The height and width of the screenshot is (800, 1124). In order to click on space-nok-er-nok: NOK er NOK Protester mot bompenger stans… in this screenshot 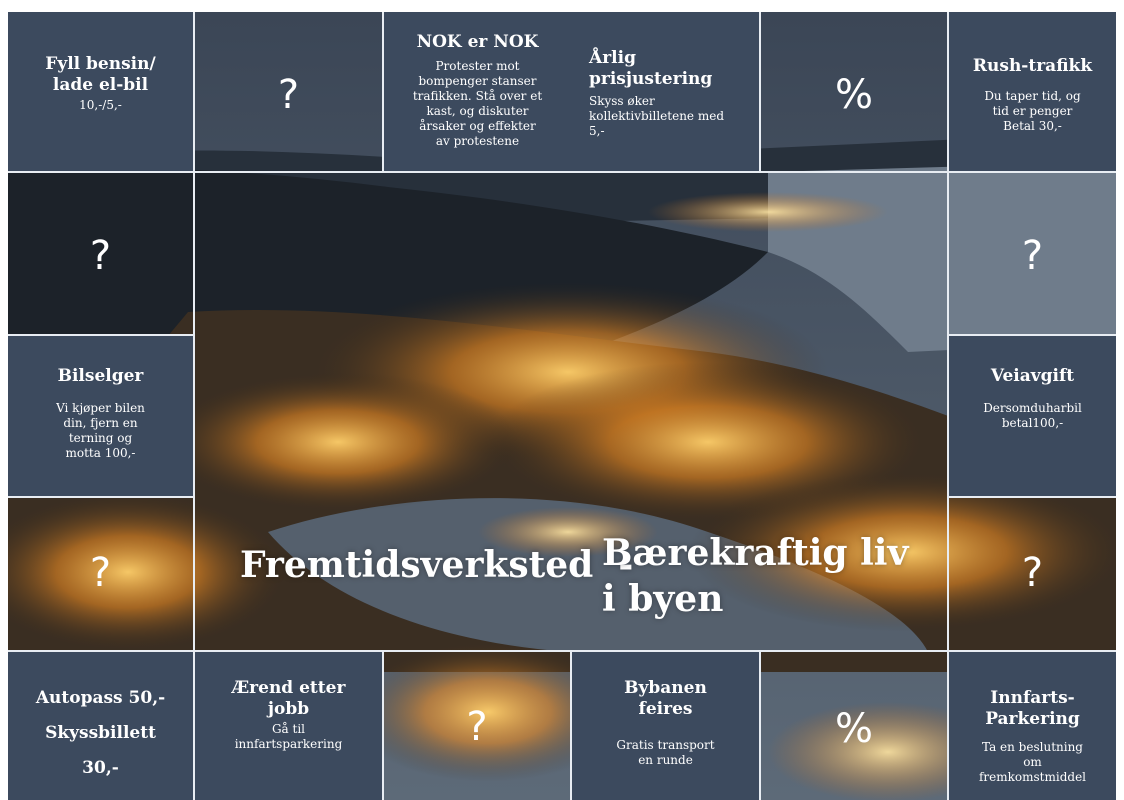, I will do `click(477, 91)`.